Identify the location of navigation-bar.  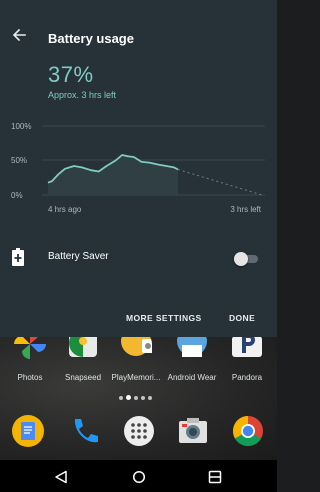
(138, 476).